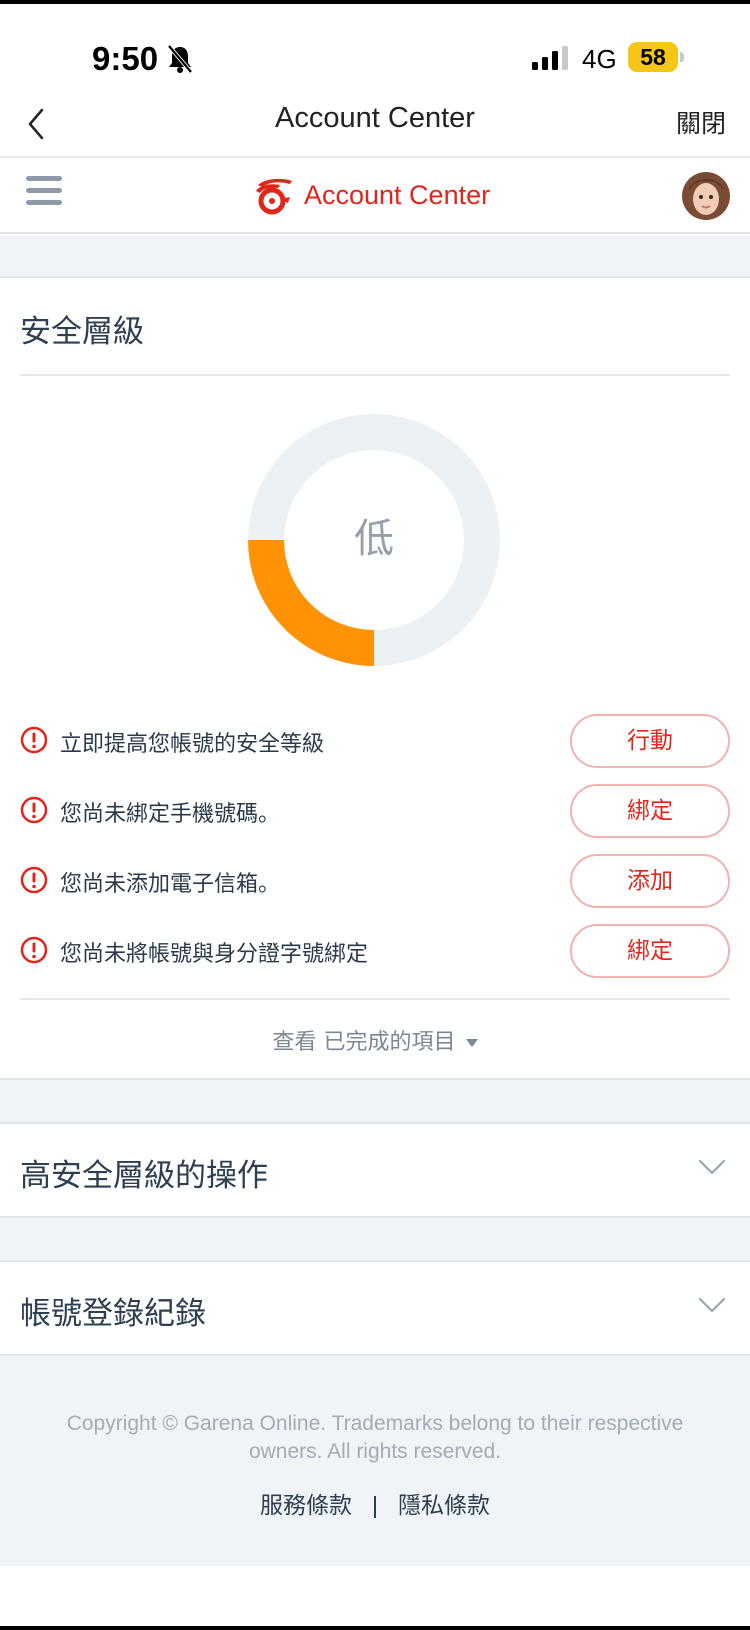 Image resolution: width=750 pixels, height=1630 pixels. I want to click on hamburger-menu-icon, so click(44, 192).